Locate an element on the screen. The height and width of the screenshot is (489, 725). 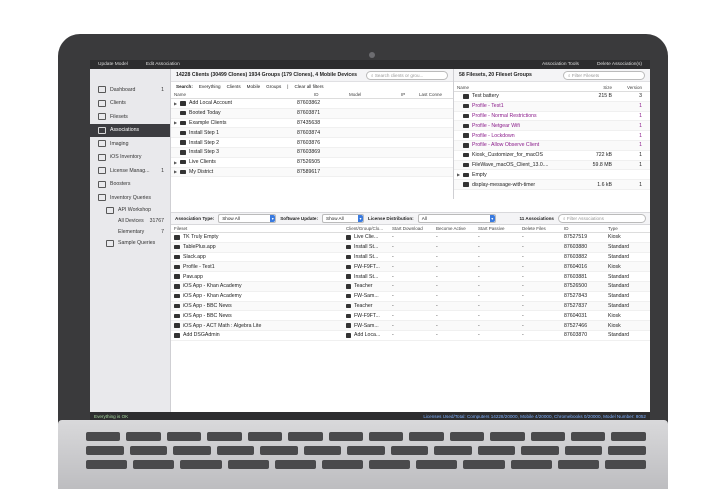
table-row: Profile - Netgear Wifi 1 is located at coordinates (552, 126).